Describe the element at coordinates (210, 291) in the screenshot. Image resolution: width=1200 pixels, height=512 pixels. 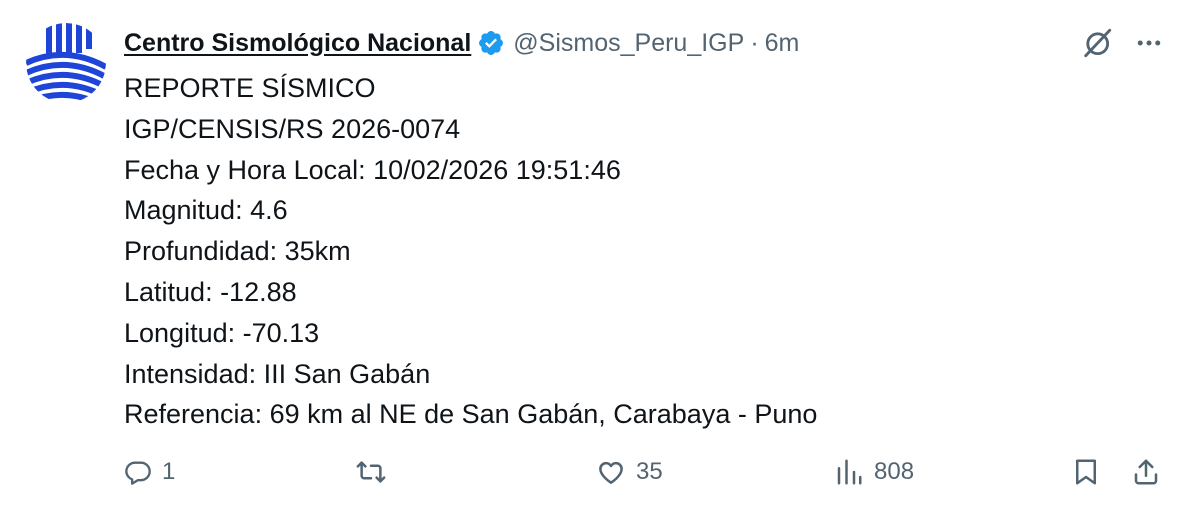
I see `tweet-text-line: Latitud: -12.88` at that location.